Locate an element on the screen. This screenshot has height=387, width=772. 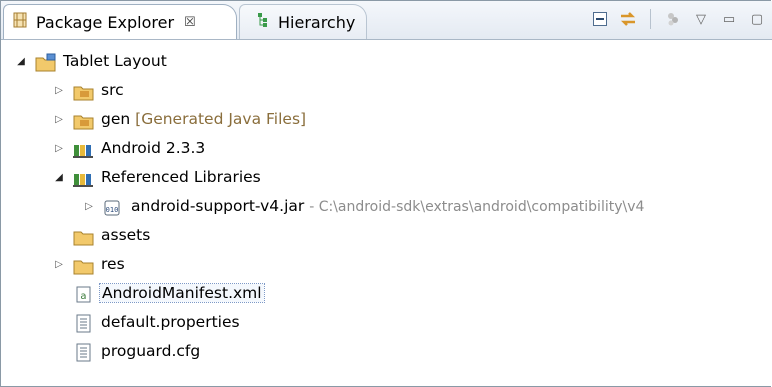
type-hierarchy-icon is located at coordinates (263, 22).